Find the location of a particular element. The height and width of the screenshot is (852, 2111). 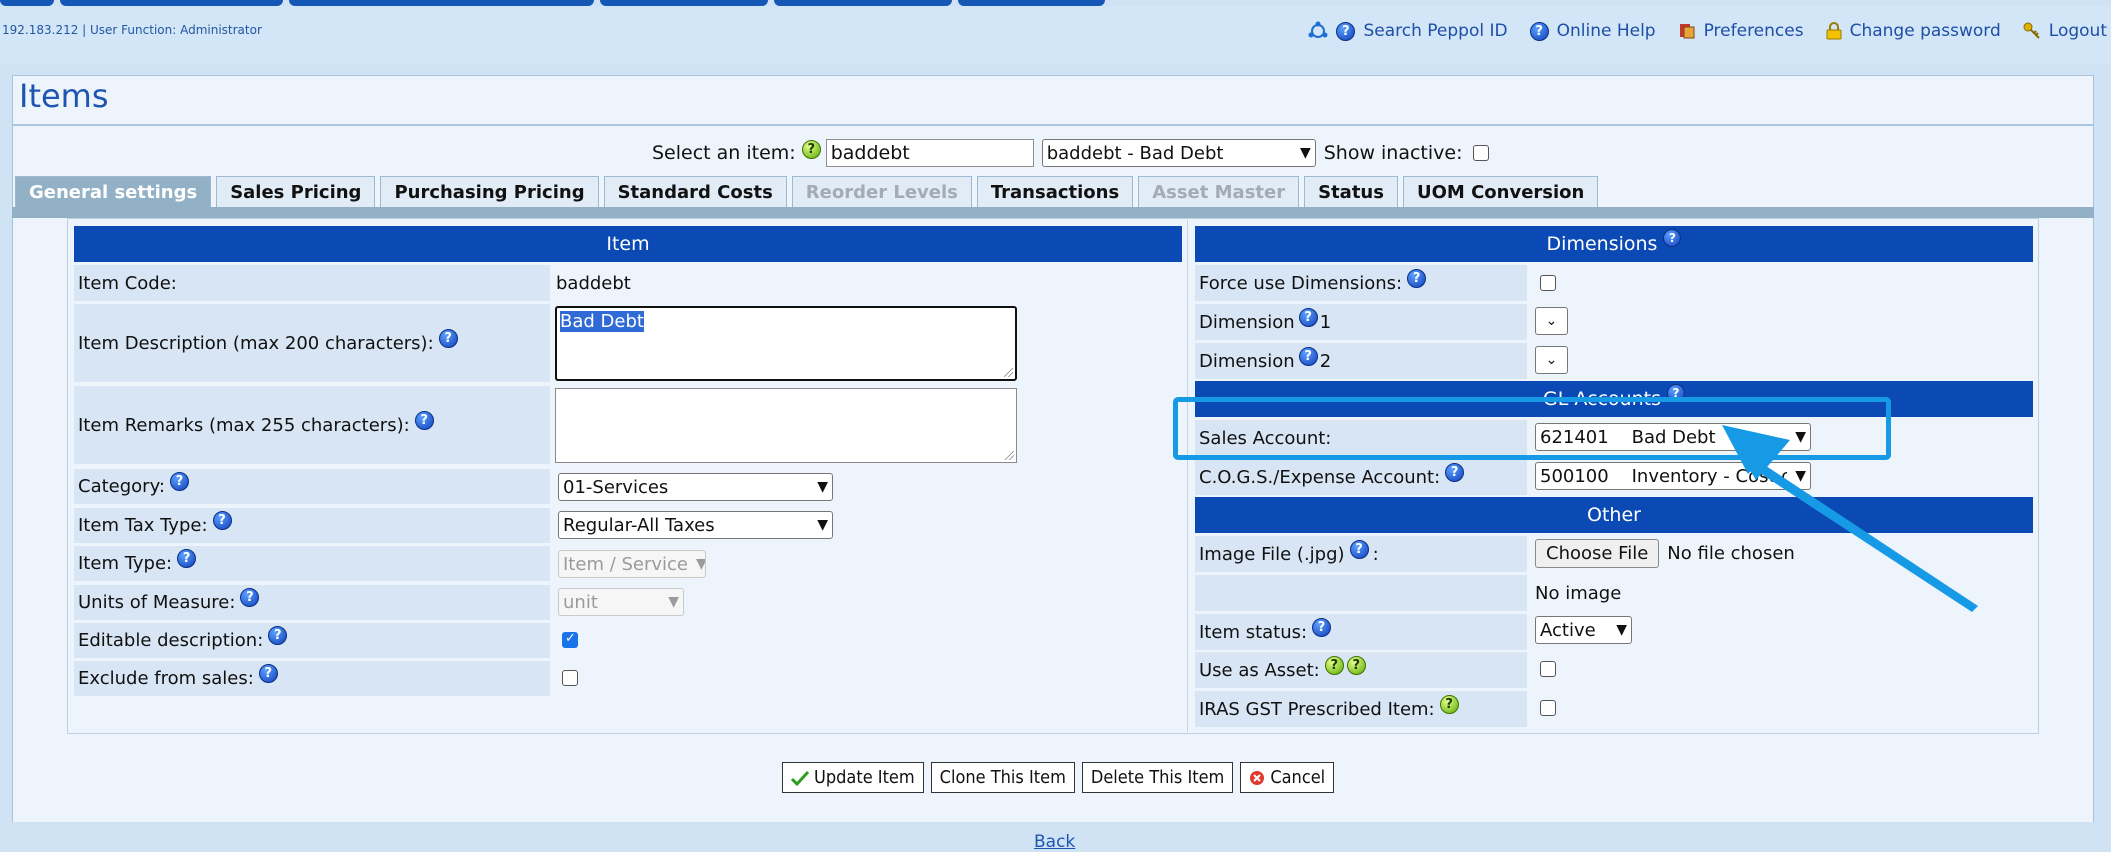

item-remarks-textarea is located at coordinates (786, 425).